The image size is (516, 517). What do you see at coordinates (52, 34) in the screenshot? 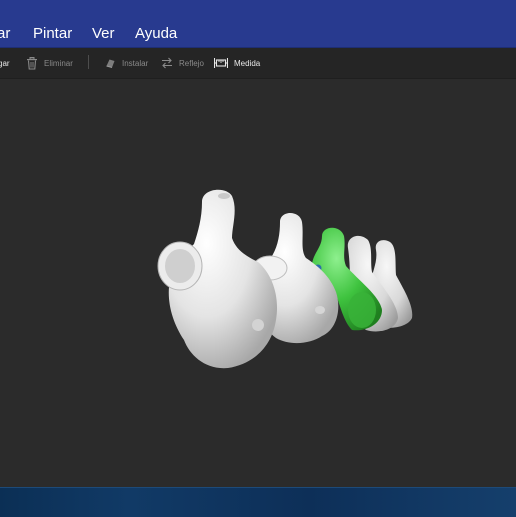
I see `menu-item-pintar: Pintar` at bounding box center [52, 34].